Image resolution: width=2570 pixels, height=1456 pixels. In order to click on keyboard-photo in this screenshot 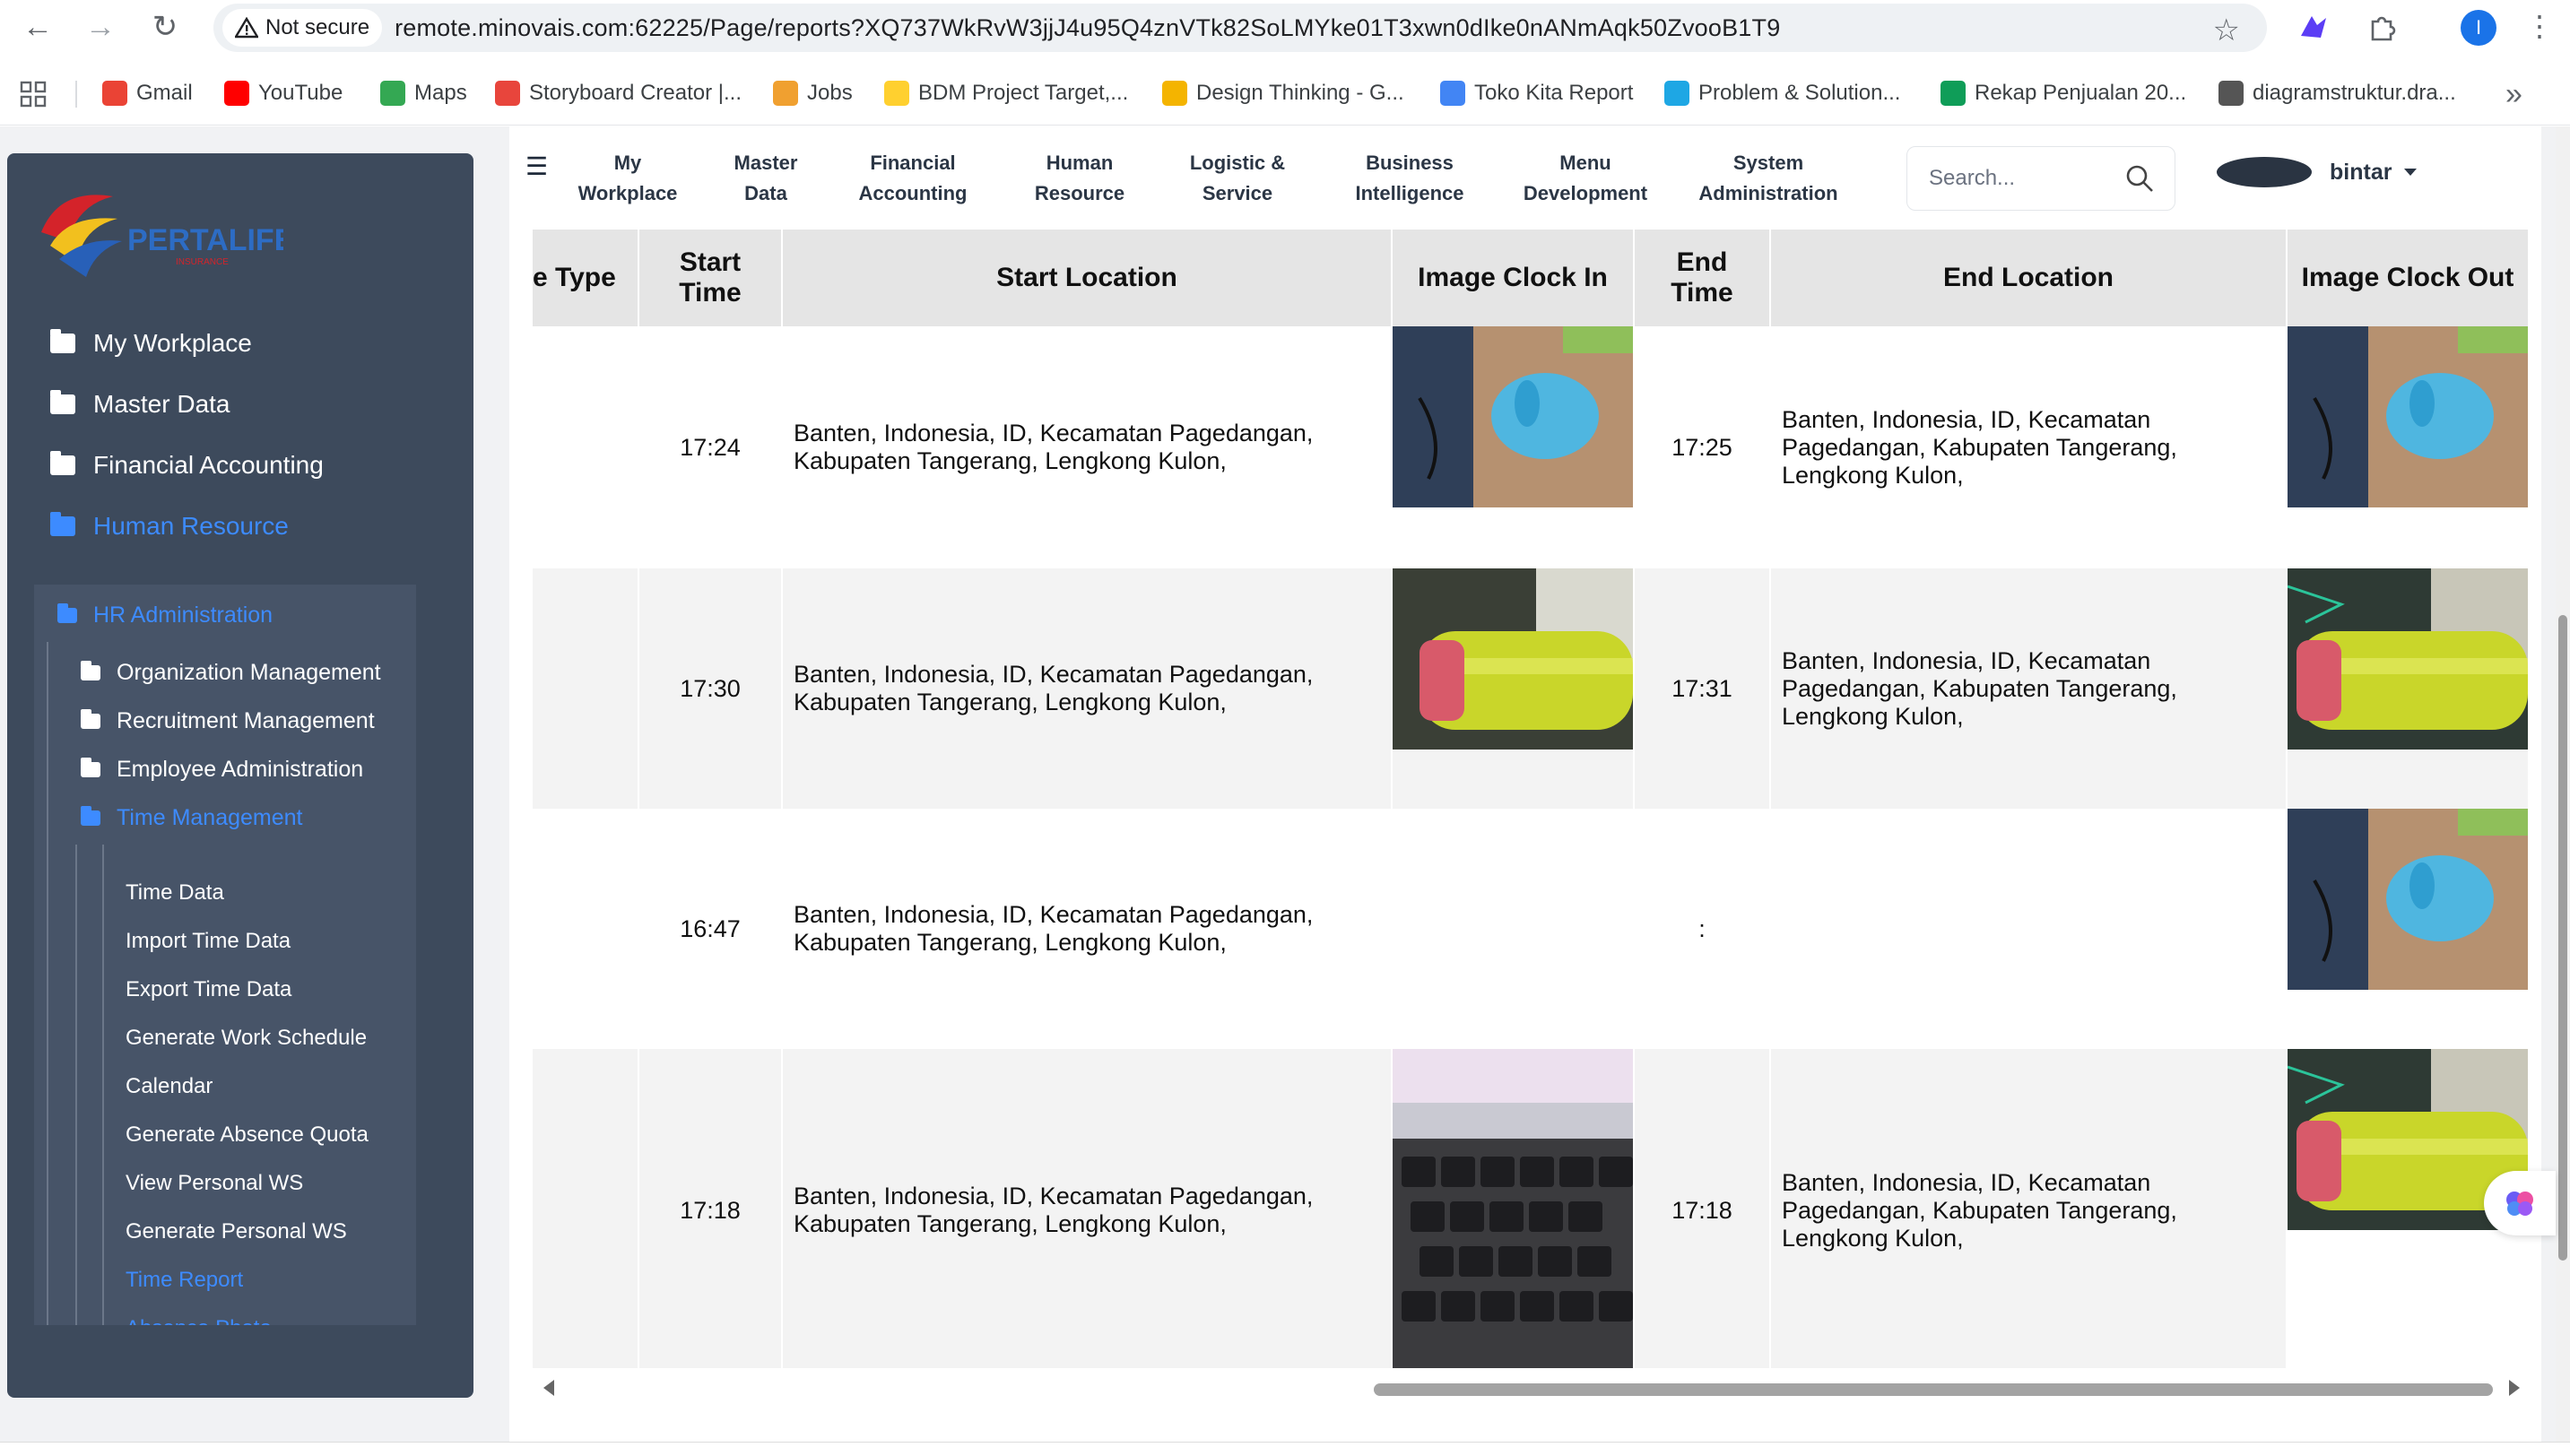, I will do `click(1513, 1208)`.